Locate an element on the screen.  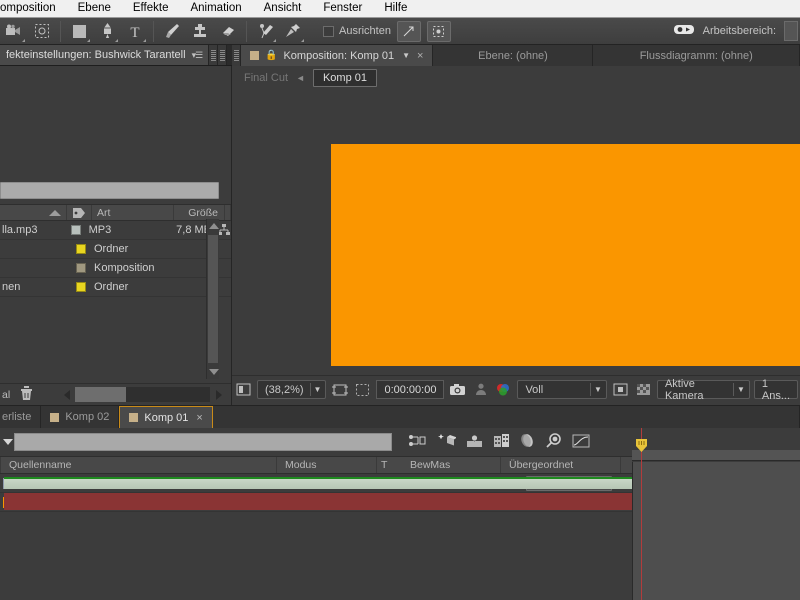
always-preview-icon is located at coordinates (243, 389).